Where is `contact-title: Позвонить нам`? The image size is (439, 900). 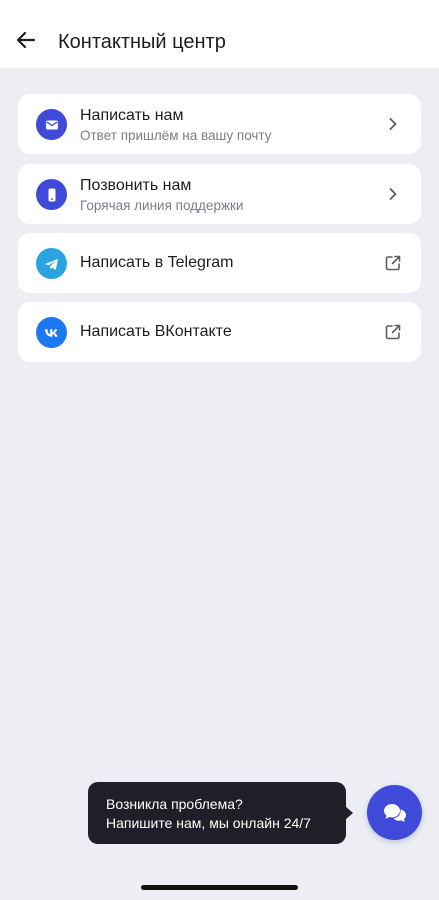 contact-title: Позвонить нам is located at coordinates (136, 185).